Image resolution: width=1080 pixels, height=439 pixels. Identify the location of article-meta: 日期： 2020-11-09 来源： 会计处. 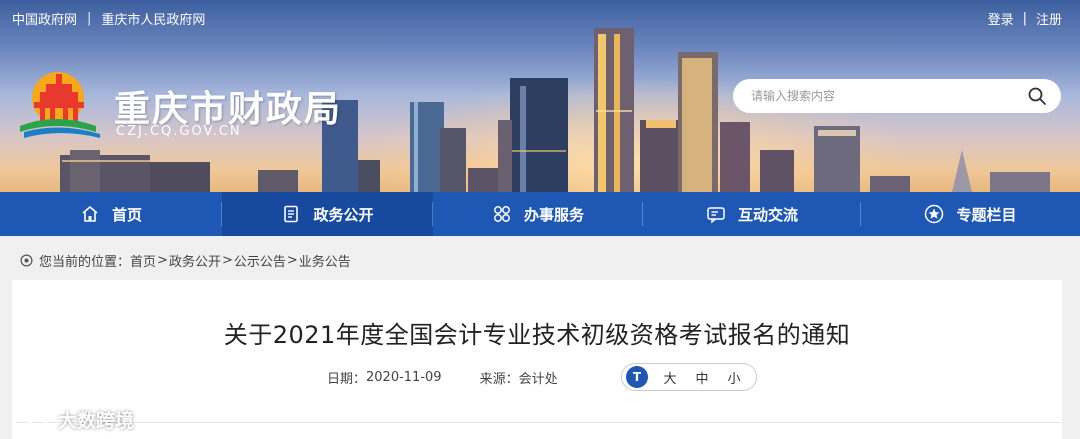
(442, 377).